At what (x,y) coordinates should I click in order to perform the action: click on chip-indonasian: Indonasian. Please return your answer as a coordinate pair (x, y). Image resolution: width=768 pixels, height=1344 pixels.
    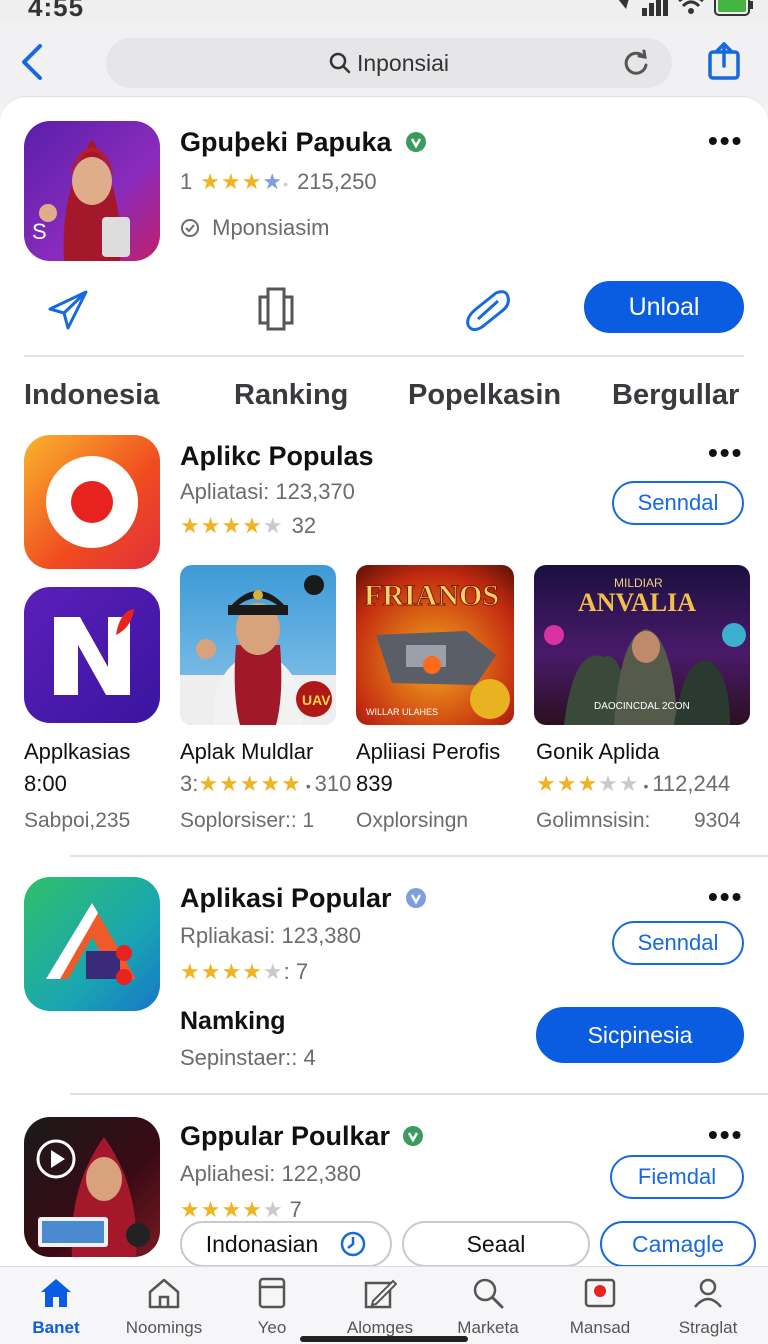
    Looking at the image, I should click on (286, 1243).